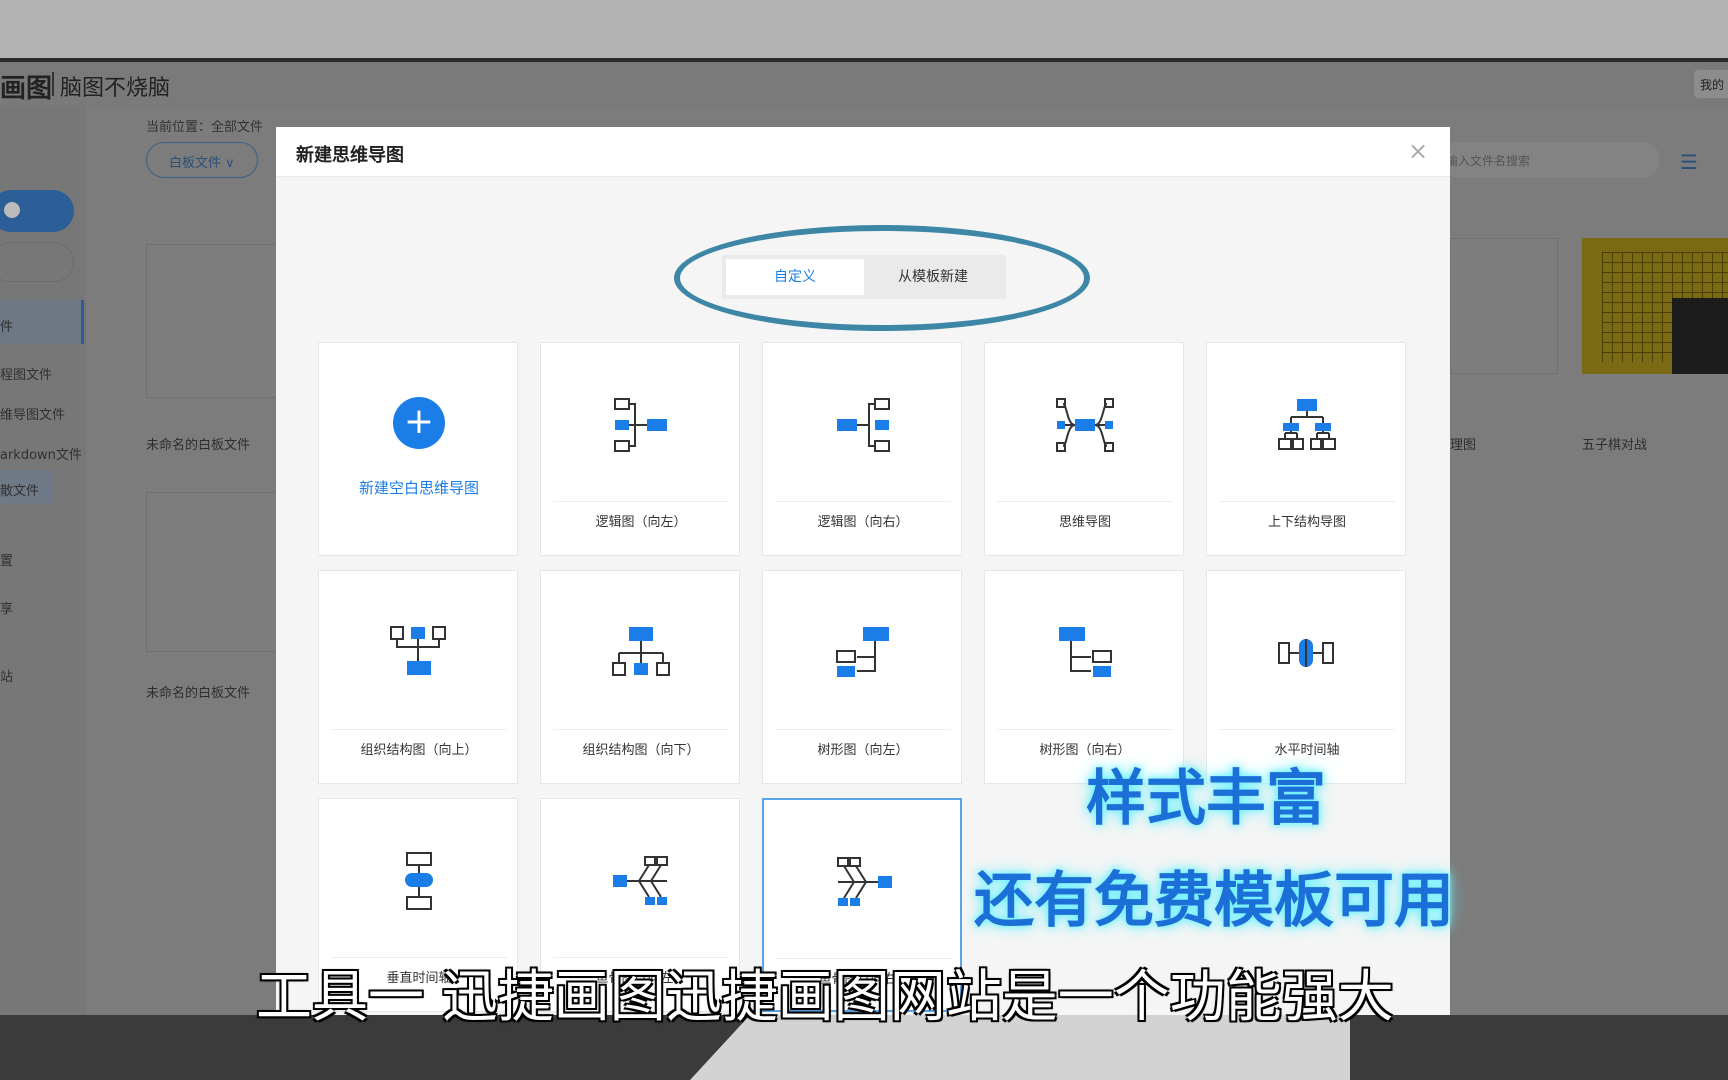 The height and width of the screenshot is (1080, 1728). I want to click on header-divider, so click(53, 84).